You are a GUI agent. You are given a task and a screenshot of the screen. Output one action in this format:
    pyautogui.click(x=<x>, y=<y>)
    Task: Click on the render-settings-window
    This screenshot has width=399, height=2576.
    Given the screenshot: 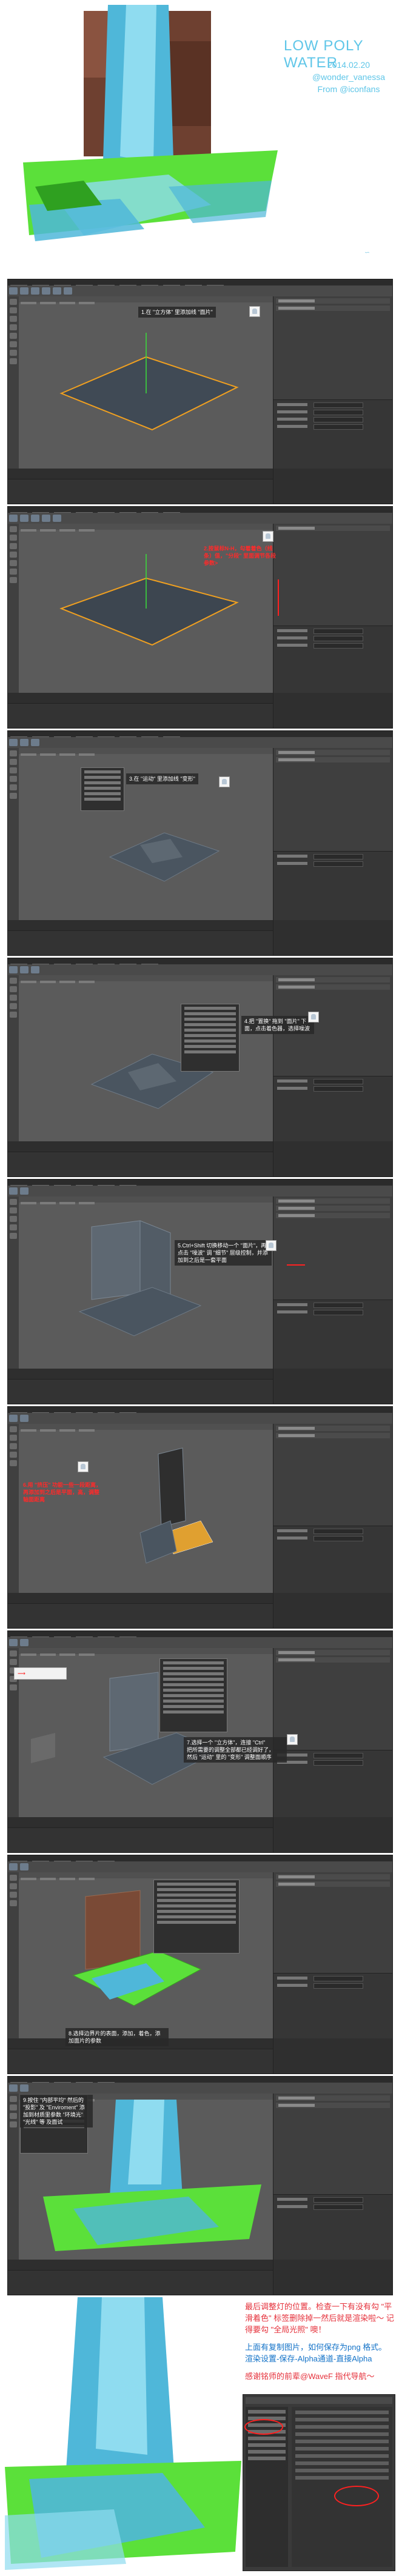 What is the action you would take?
    pyautogui.click(x=319, y=2482)
    